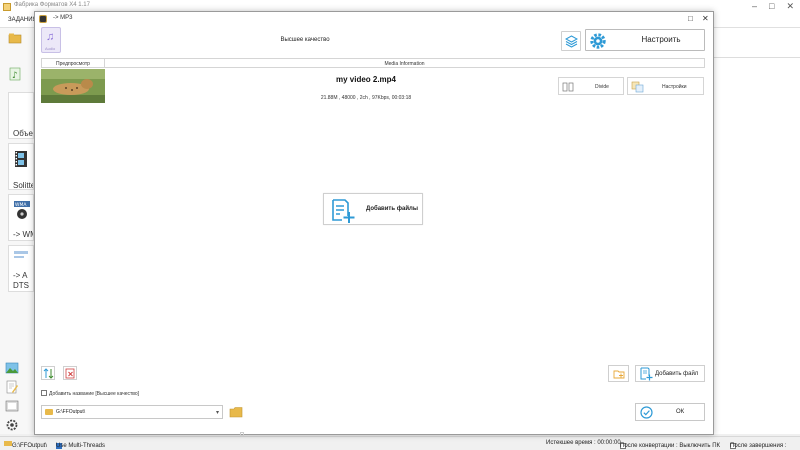  What do you see at coordinates (21, 285) in the screenshot?
I see `sidebar-item-sublabel: DTS` at bounding box center [21, 285].